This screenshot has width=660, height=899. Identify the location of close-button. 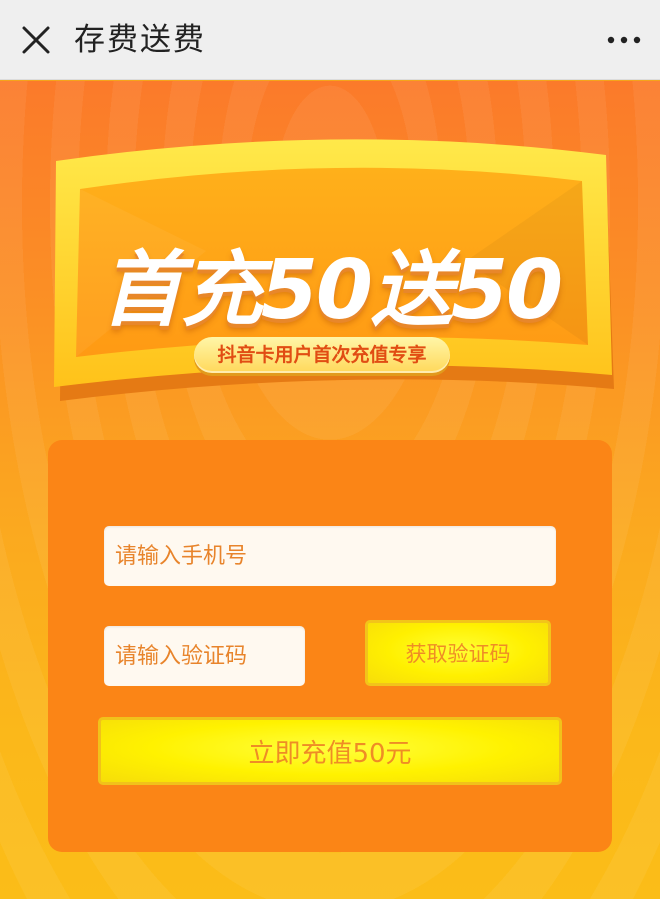
(36, 40).